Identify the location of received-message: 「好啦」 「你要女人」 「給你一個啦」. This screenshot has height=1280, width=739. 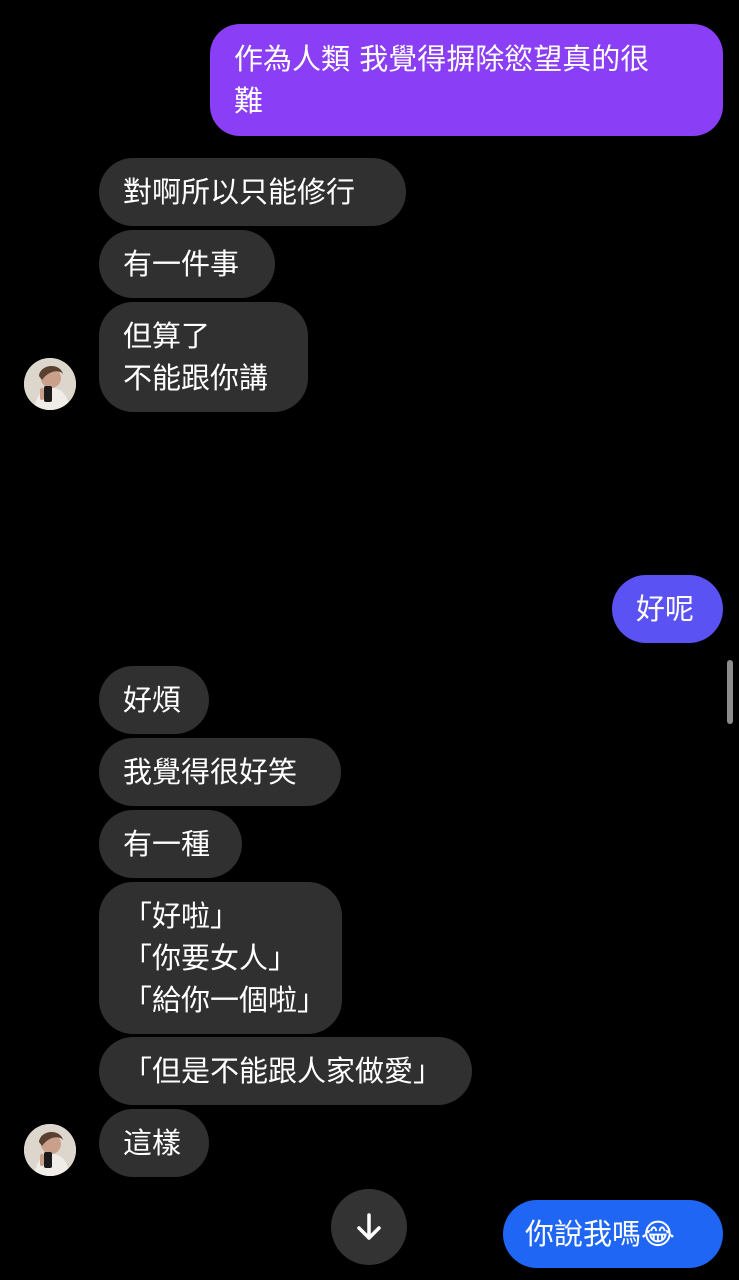
(220, 958).